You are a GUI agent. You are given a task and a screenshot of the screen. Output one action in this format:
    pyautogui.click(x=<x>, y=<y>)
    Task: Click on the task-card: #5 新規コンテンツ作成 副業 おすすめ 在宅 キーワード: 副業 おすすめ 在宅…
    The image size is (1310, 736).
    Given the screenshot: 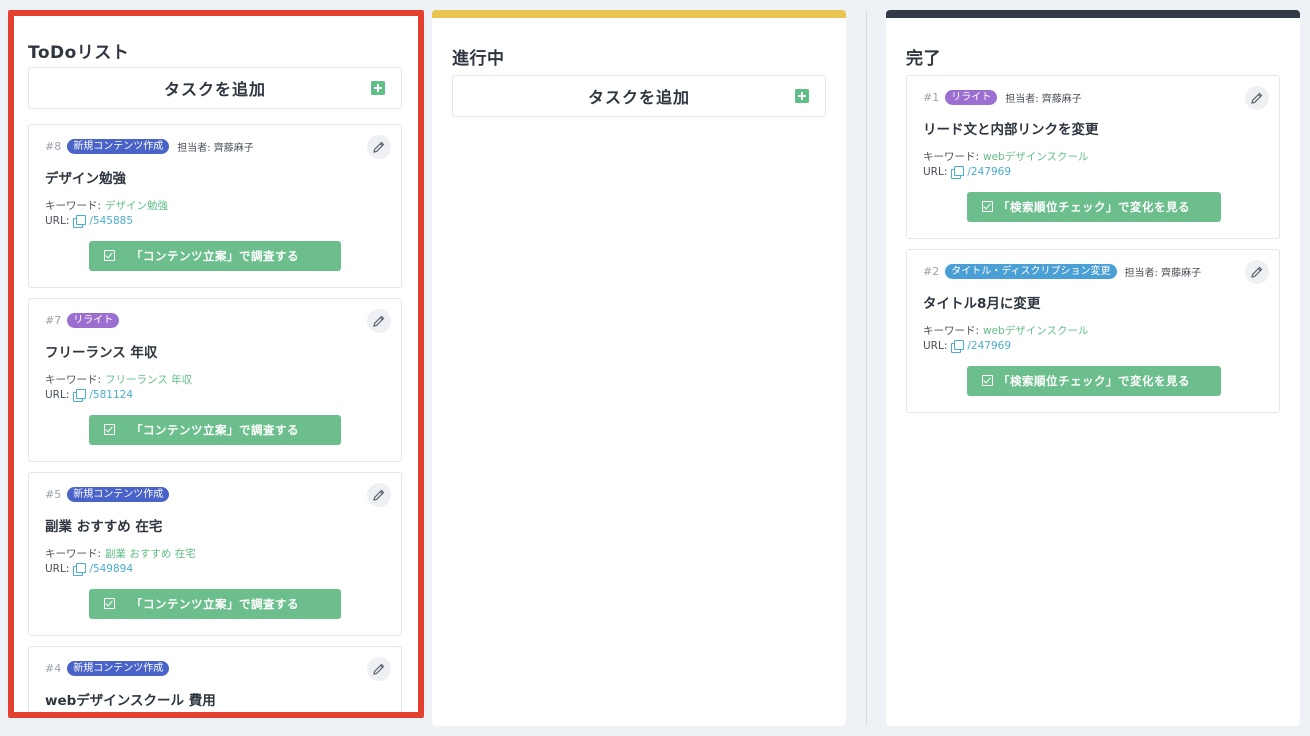 What is the action you would take?
    pyautogui.click(x=215, y=554)
    